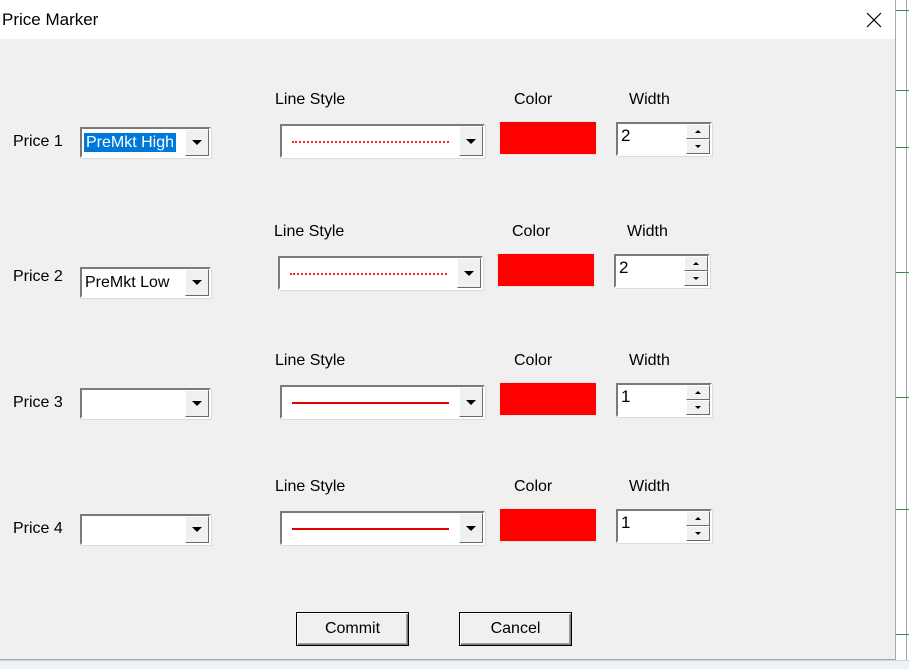  What do you see at coordinates (370, 403) in the screenshot?
I see `price-3-line-style-sample` at bounding box center [370, 403].